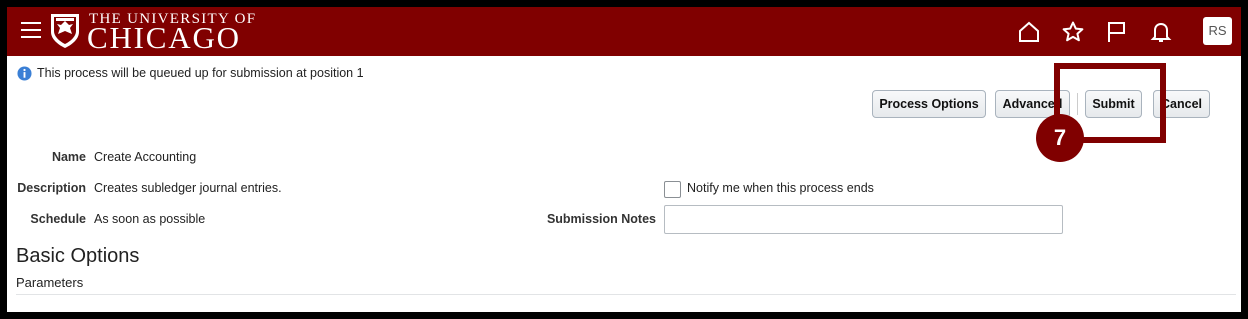  I want to click on description-value: Creates subledger journal entries., so click(188, 188).